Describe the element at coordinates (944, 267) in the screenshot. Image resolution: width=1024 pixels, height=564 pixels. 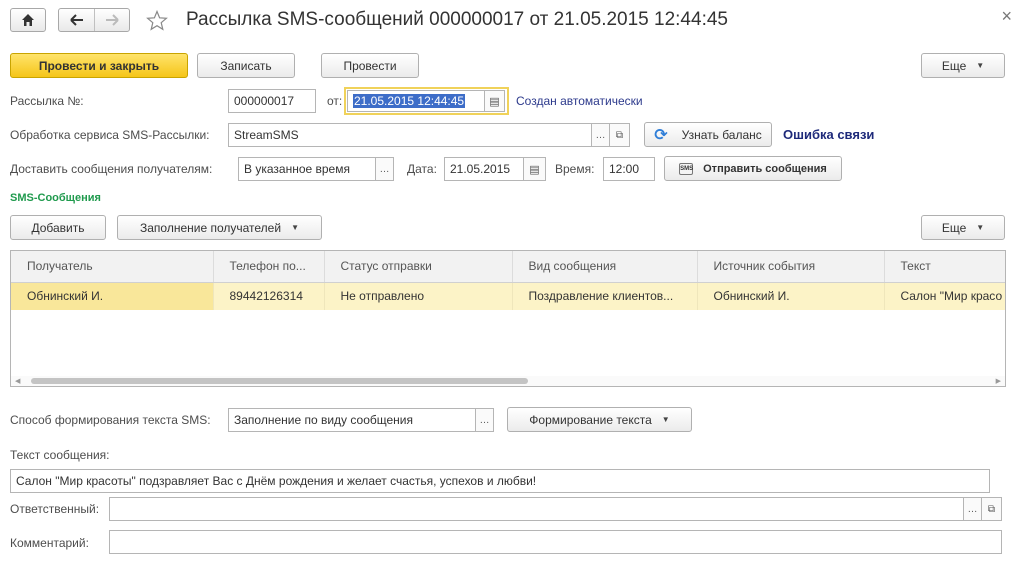
I see `column-header-text: Текст` at that location.